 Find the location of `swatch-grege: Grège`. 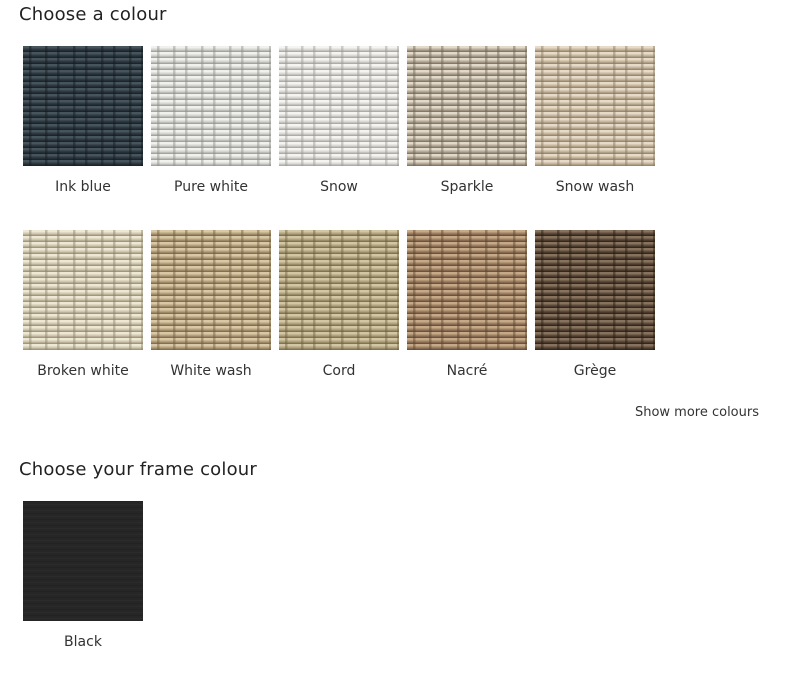

swatch-grege: Grège is located at coordinates (595, 321).